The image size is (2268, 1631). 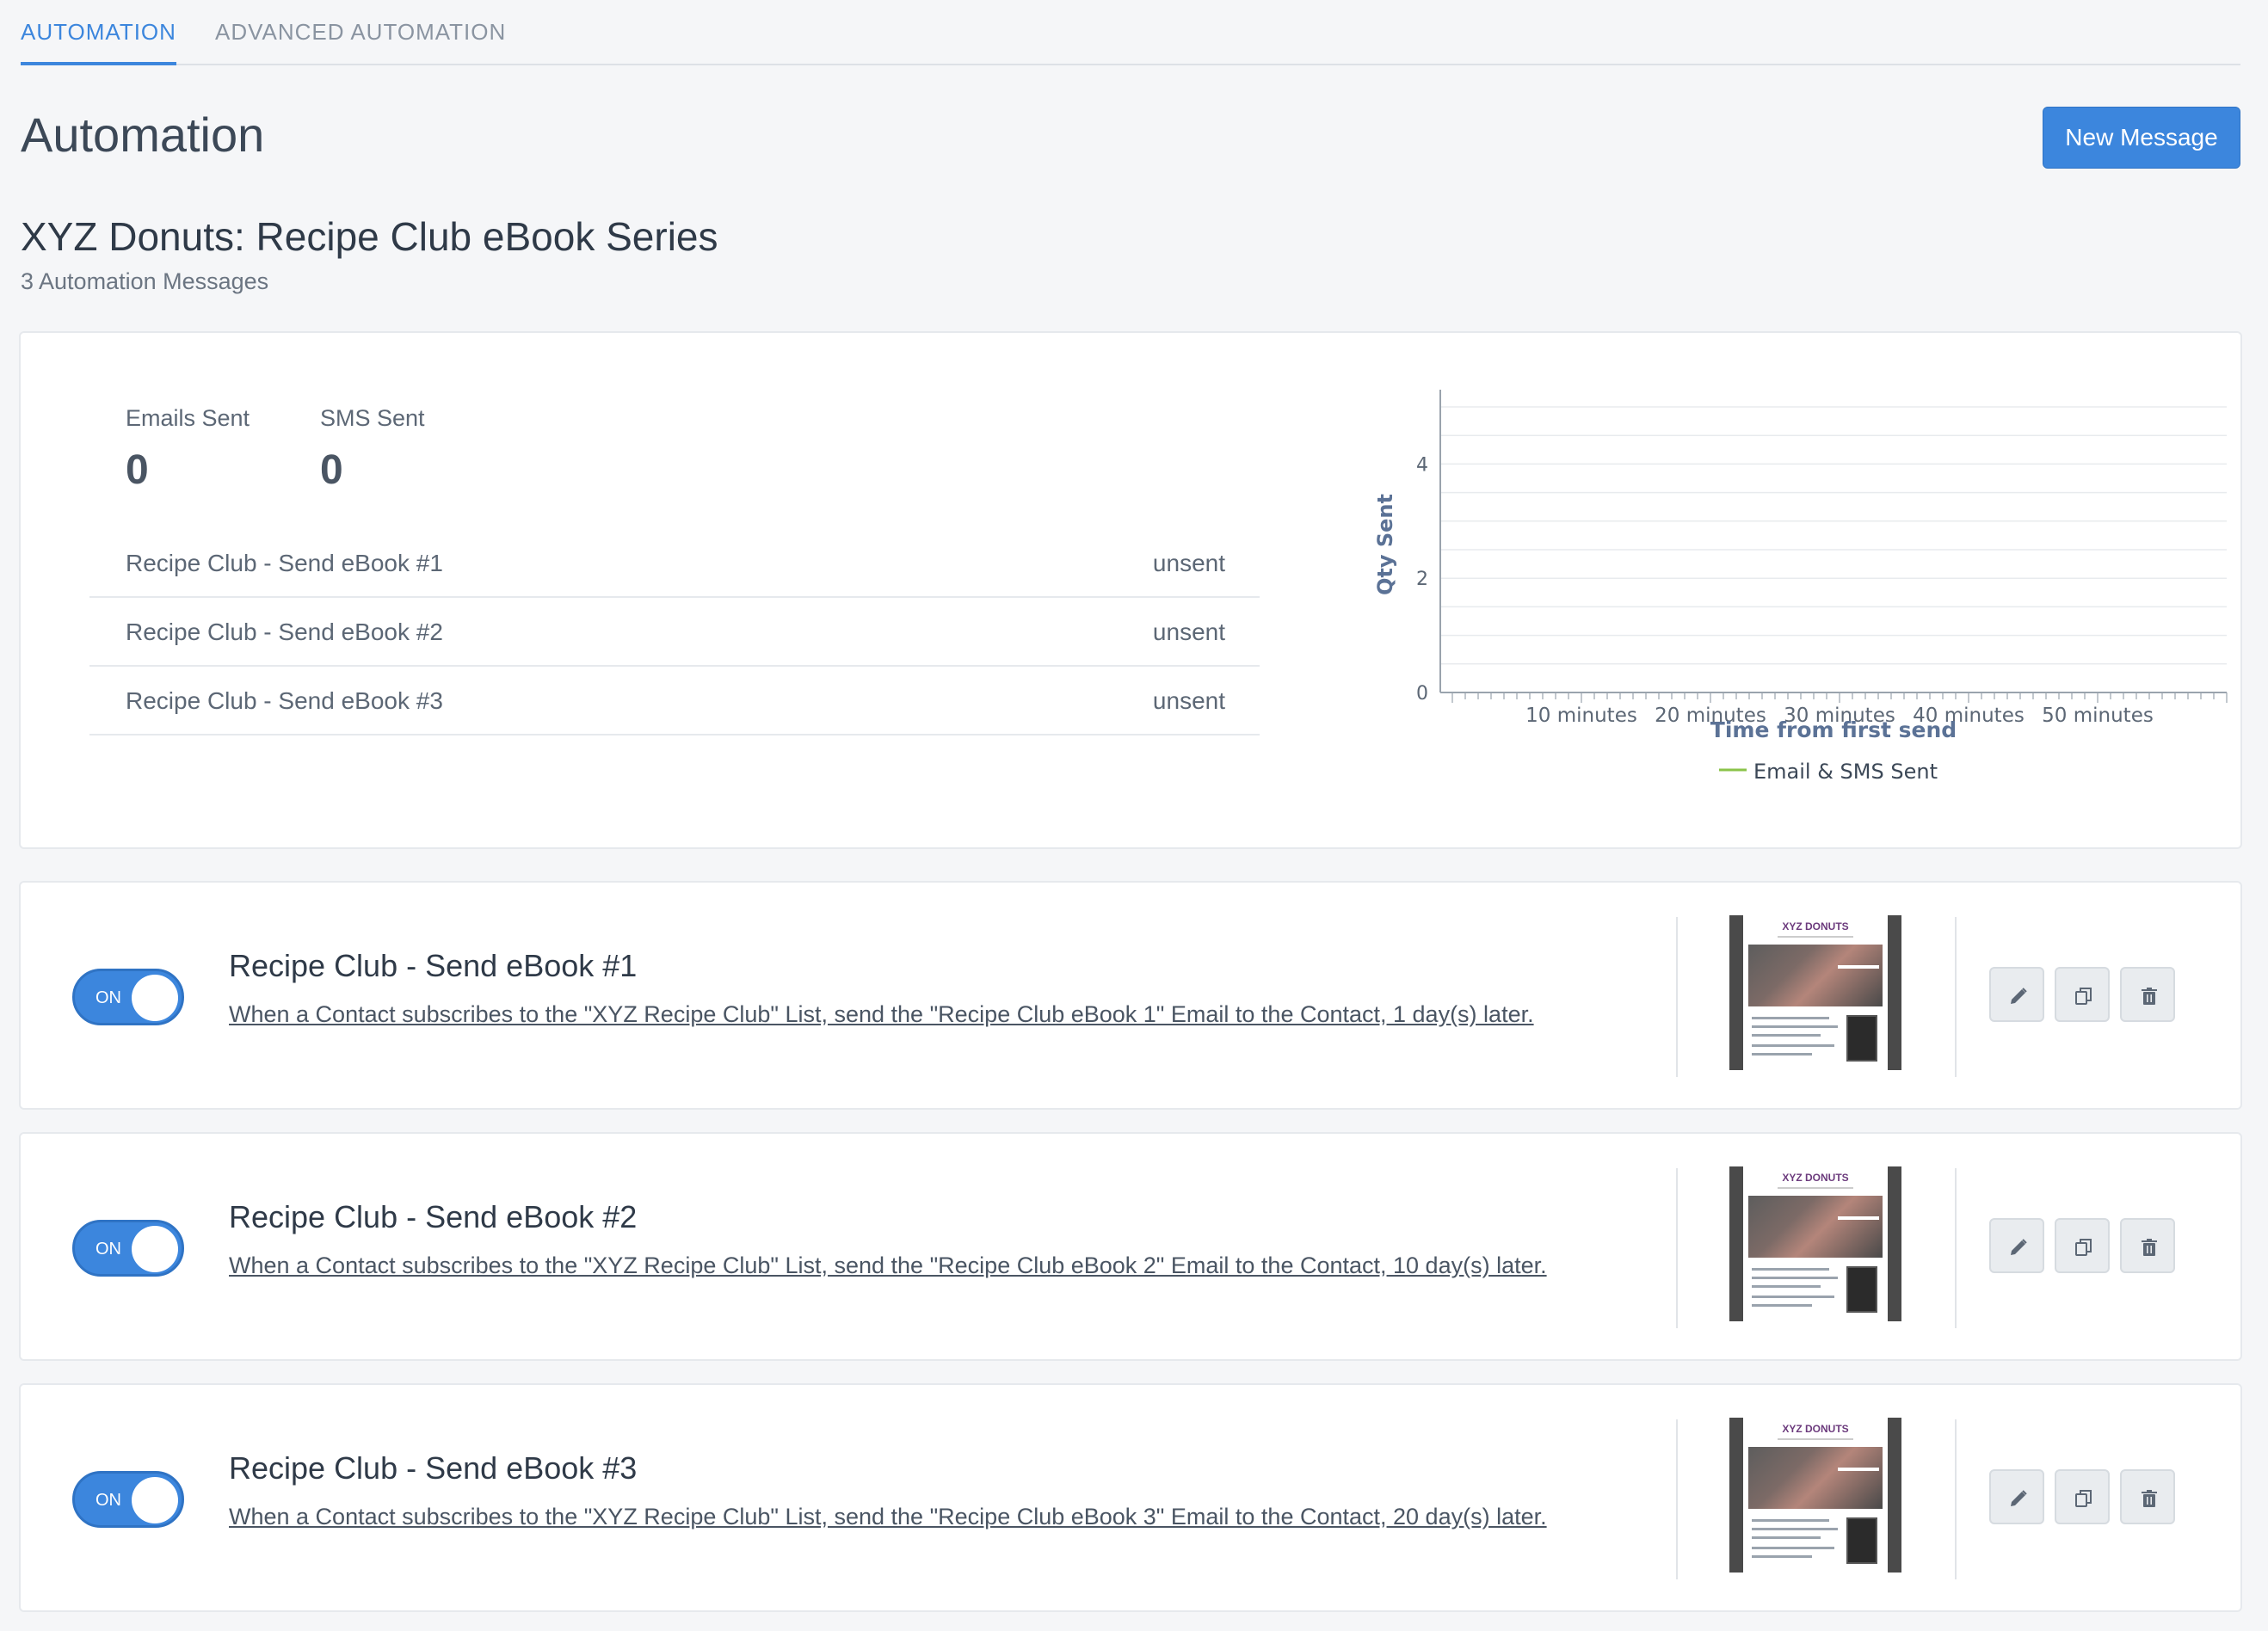 I want to click on series-subtitle: 3 Automation Messages, so click(x=145, y=281).